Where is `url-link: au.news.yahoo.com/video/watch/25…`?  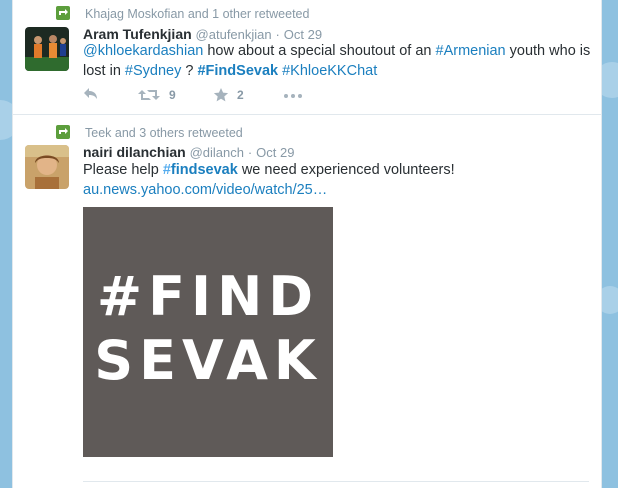
url-link: au.news.yahoo.com/video/watch/25… is located at coordinates (205, 190).